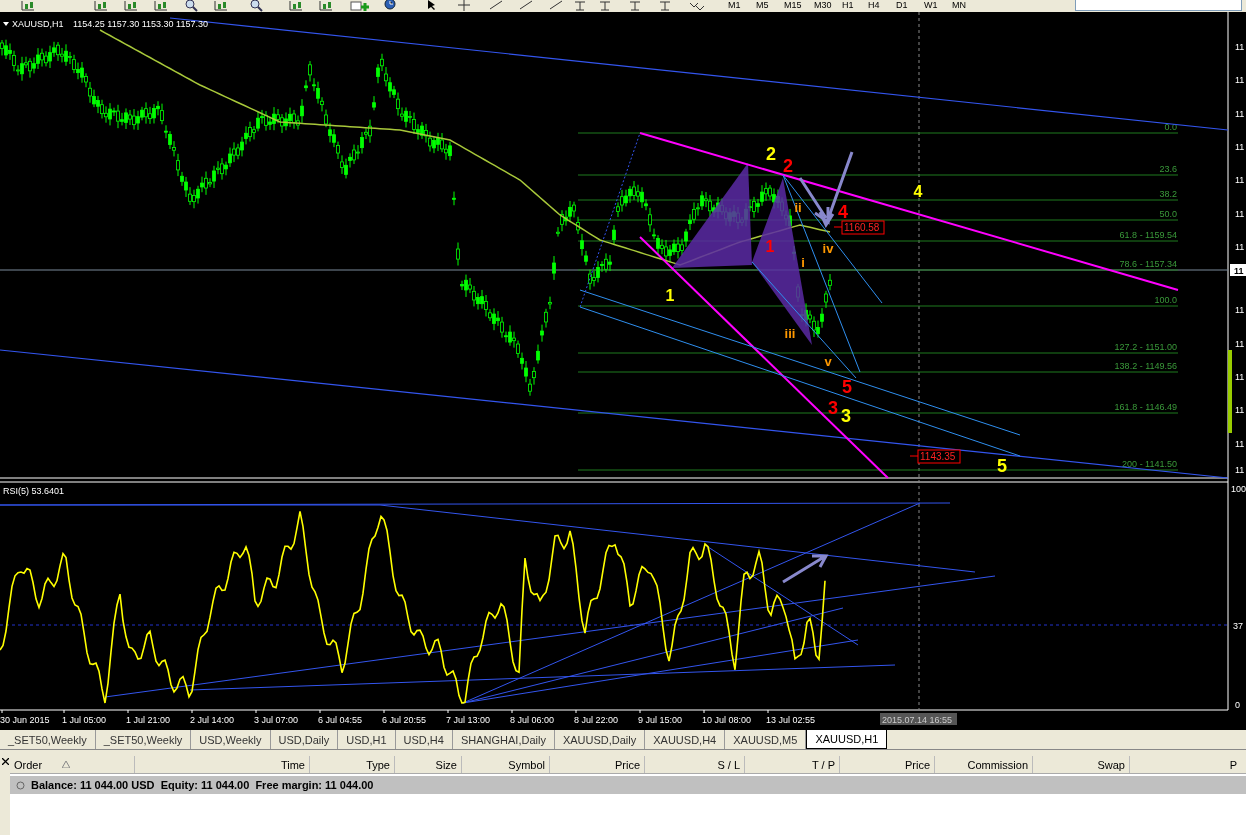 The image size is (1246, 835). What do you see at coordinates (1168, 194) in the screenshot?
I see `fibonacci-level-label: 38.2` at bounding box center [1168, 194].